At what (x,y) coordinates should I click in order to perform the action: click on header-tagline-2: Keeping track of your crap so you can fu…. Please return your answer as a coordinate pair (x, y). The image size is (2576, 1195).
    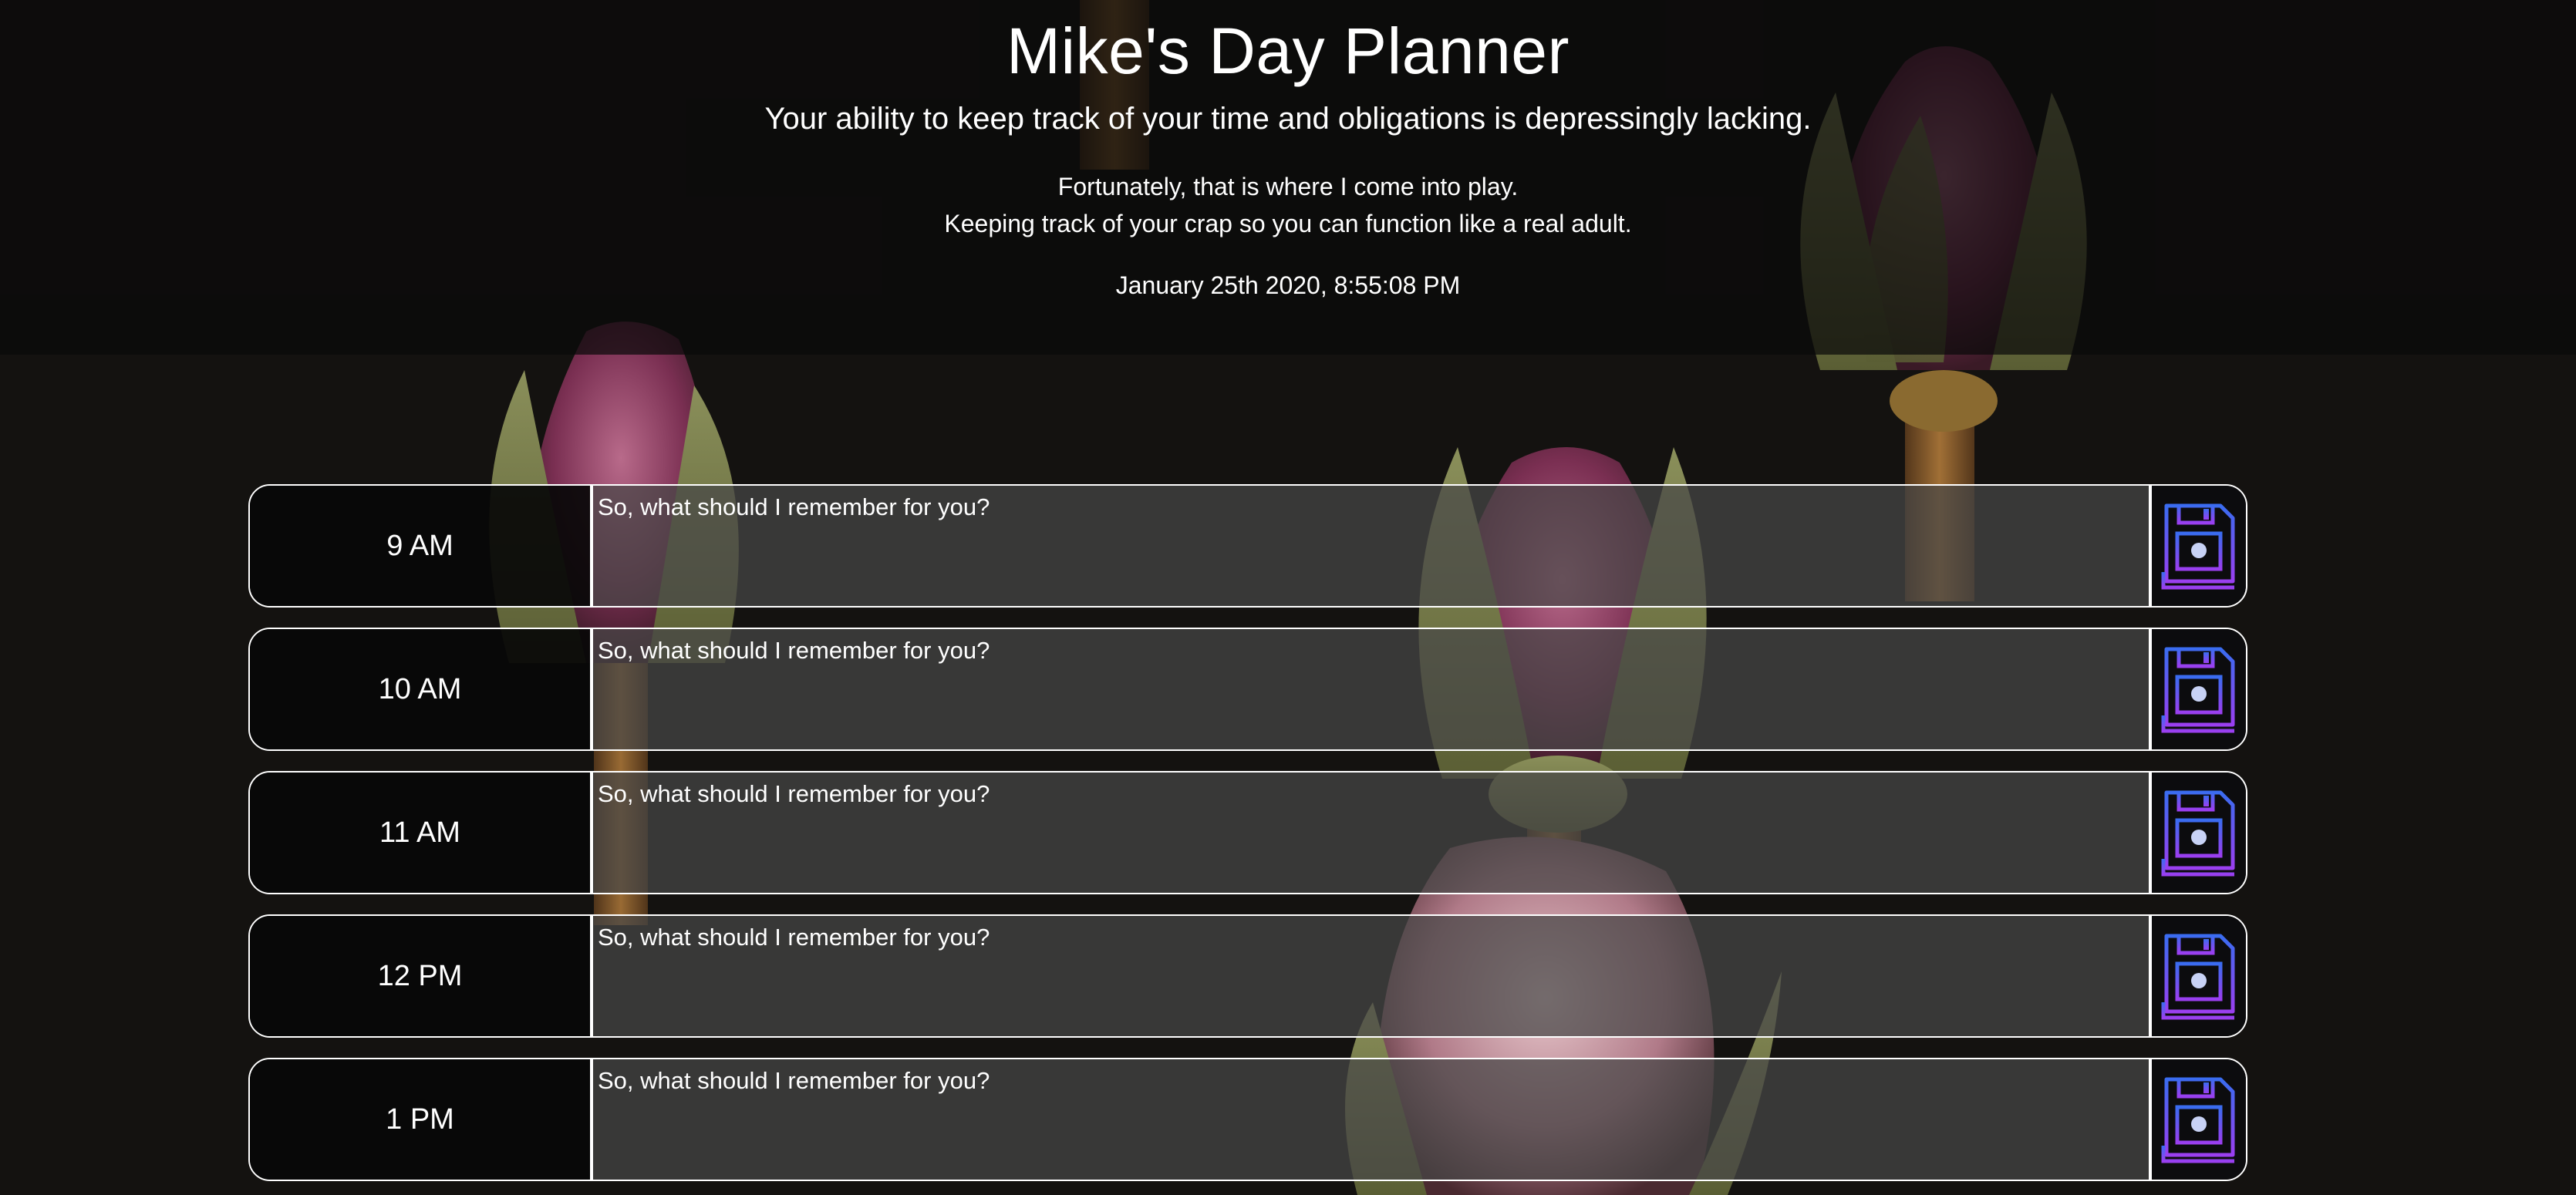
    Looking at the image, I should click on (1288, 223).